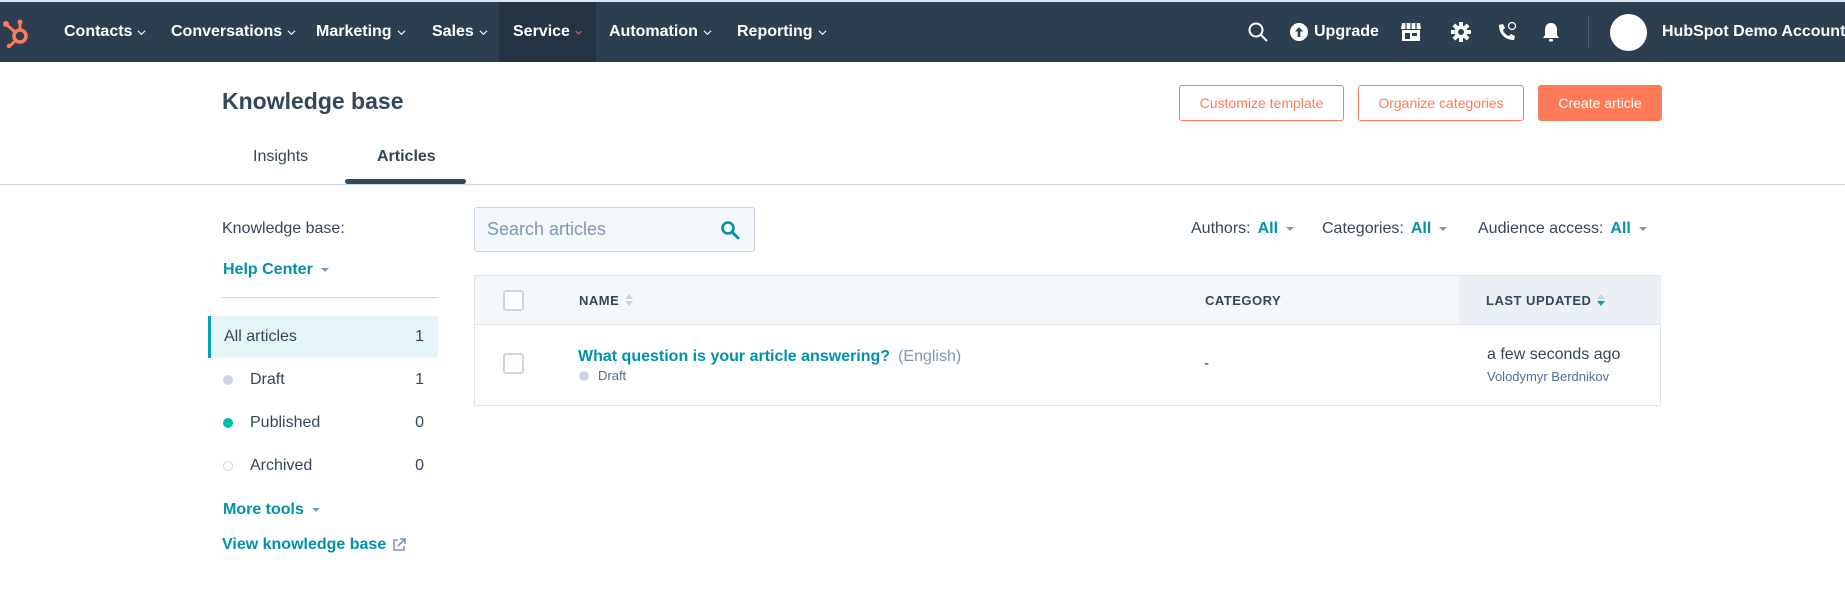 Image resolution: width=1845 pixels, height=601 pixels. I want to click on notifications-bell-icon, so click(1551, 32).